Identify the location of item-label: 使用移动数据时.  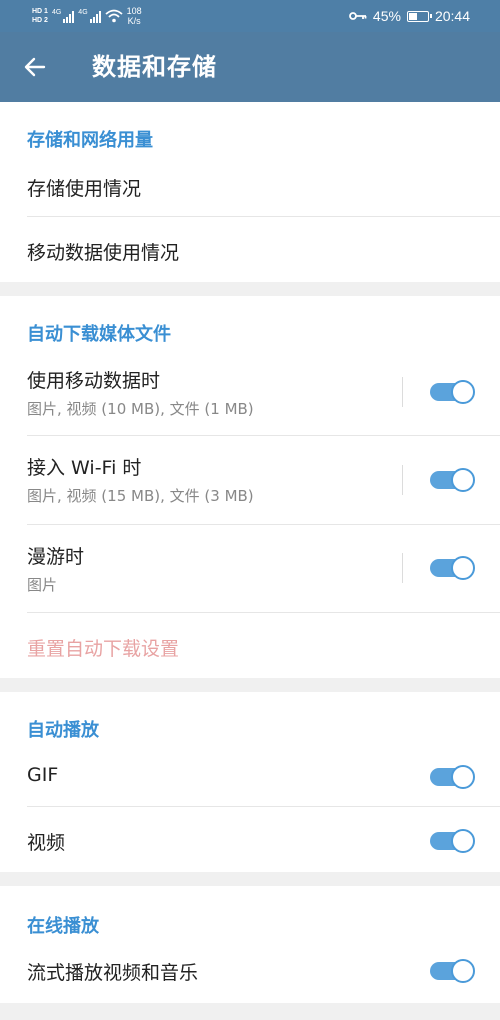
(94, 381).